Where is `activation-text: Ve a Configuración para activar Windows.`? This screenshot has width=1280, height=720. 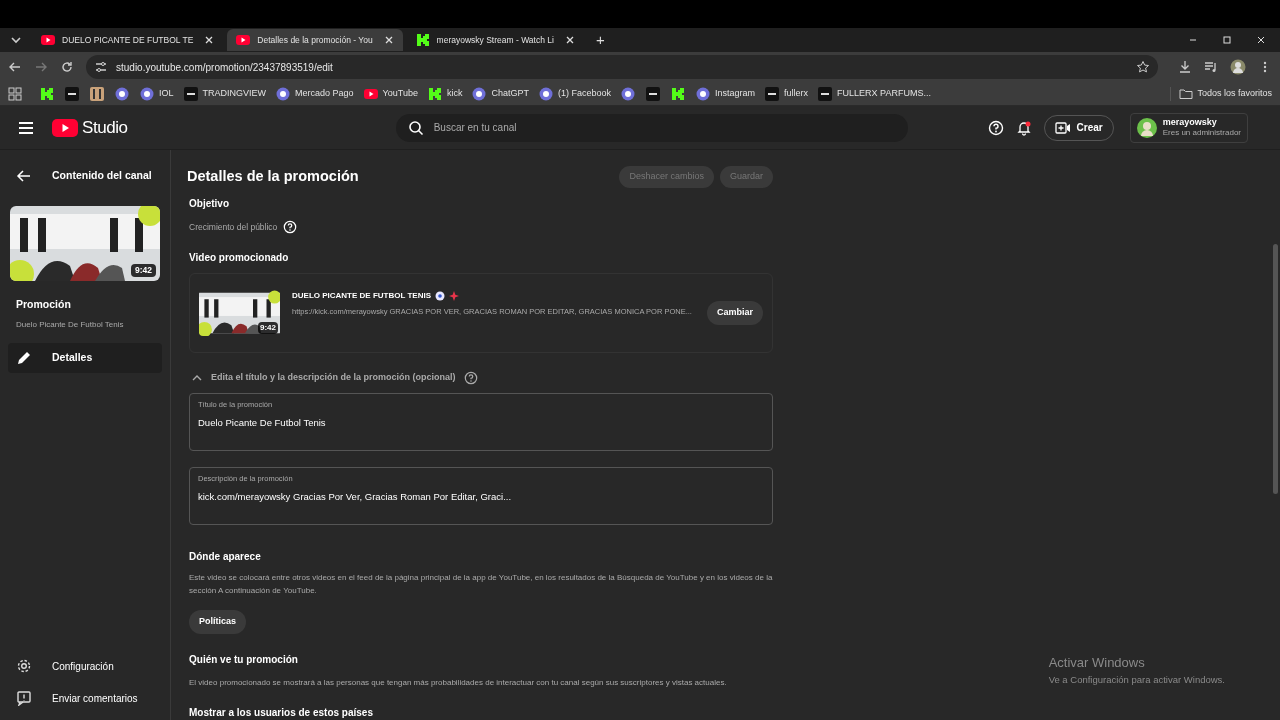
activation-text: Ve a Configuración para activar Windows. is located at coordinates (1136, 679).